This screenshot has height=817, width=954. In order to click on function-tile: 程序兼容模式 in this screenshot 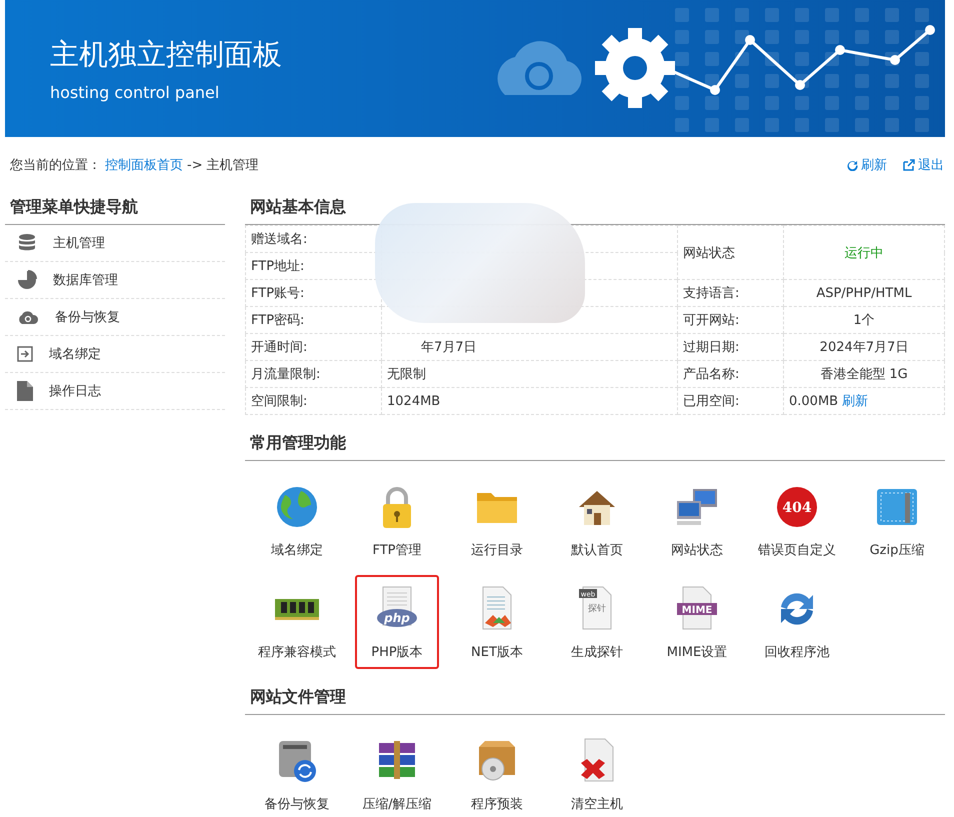, I will do `click(297, 622)`.